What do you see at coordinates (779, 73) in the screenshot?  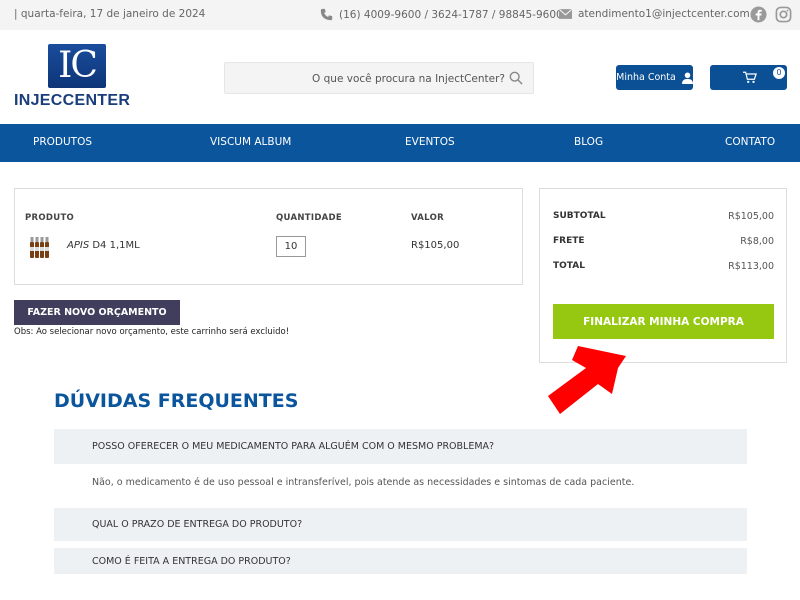 I see `cart-count-badge: 0` at bounding box center [779, 73].